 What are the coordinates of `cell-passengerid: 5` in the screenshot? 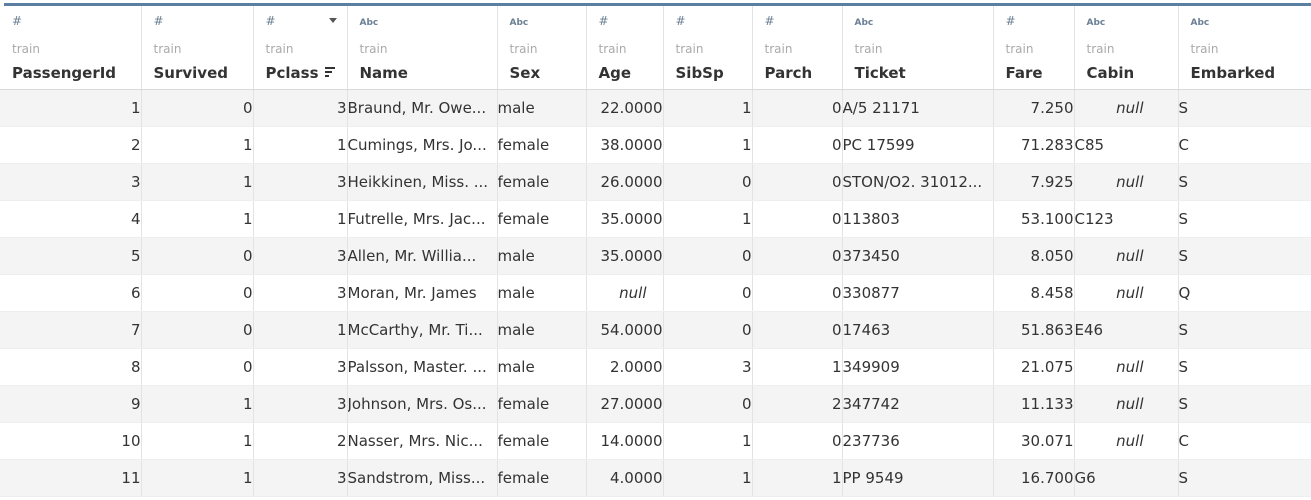 It's located at (71, 256).